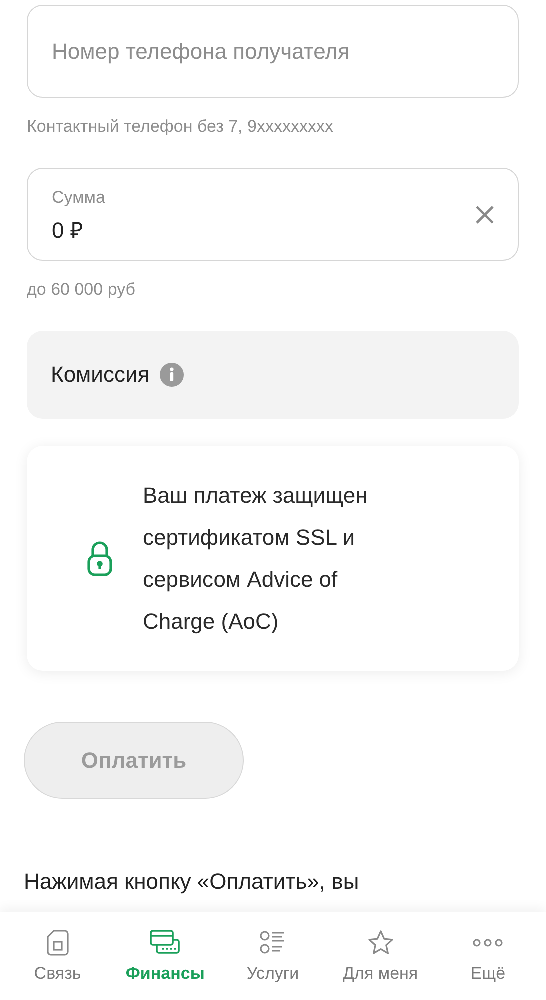  I want to click on nav-tab: Финансы, so click(166, 953).